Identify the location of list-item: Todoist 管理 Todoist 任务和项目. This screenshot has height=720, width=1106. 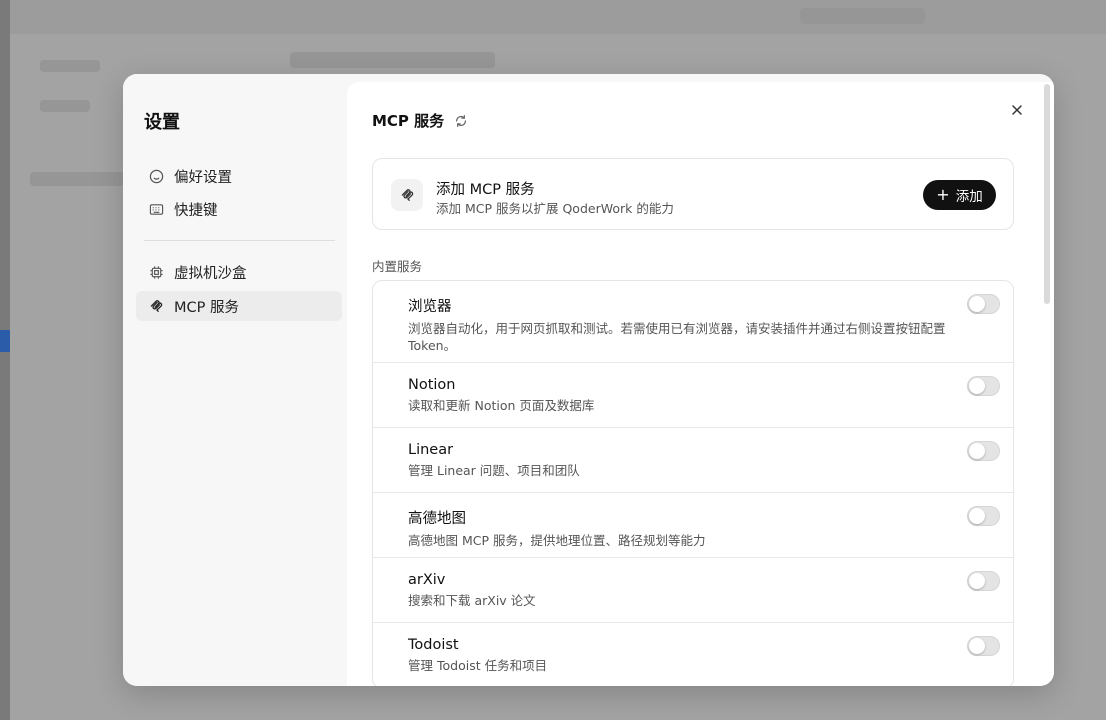
(693, 654).